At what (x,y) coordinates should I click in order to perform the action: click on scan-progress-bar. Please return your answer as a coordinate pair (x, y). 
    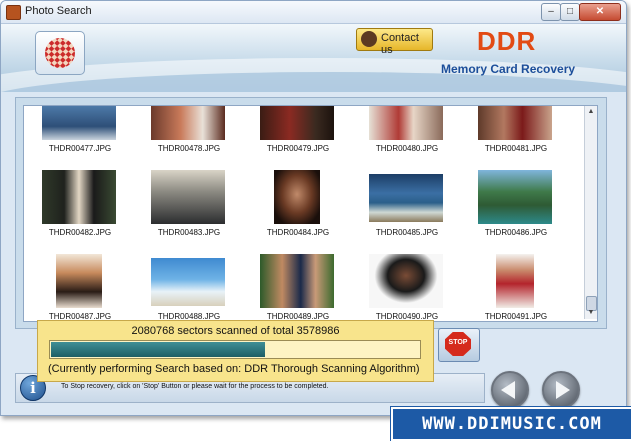
    Looking at the image, I should click on (235, 349).